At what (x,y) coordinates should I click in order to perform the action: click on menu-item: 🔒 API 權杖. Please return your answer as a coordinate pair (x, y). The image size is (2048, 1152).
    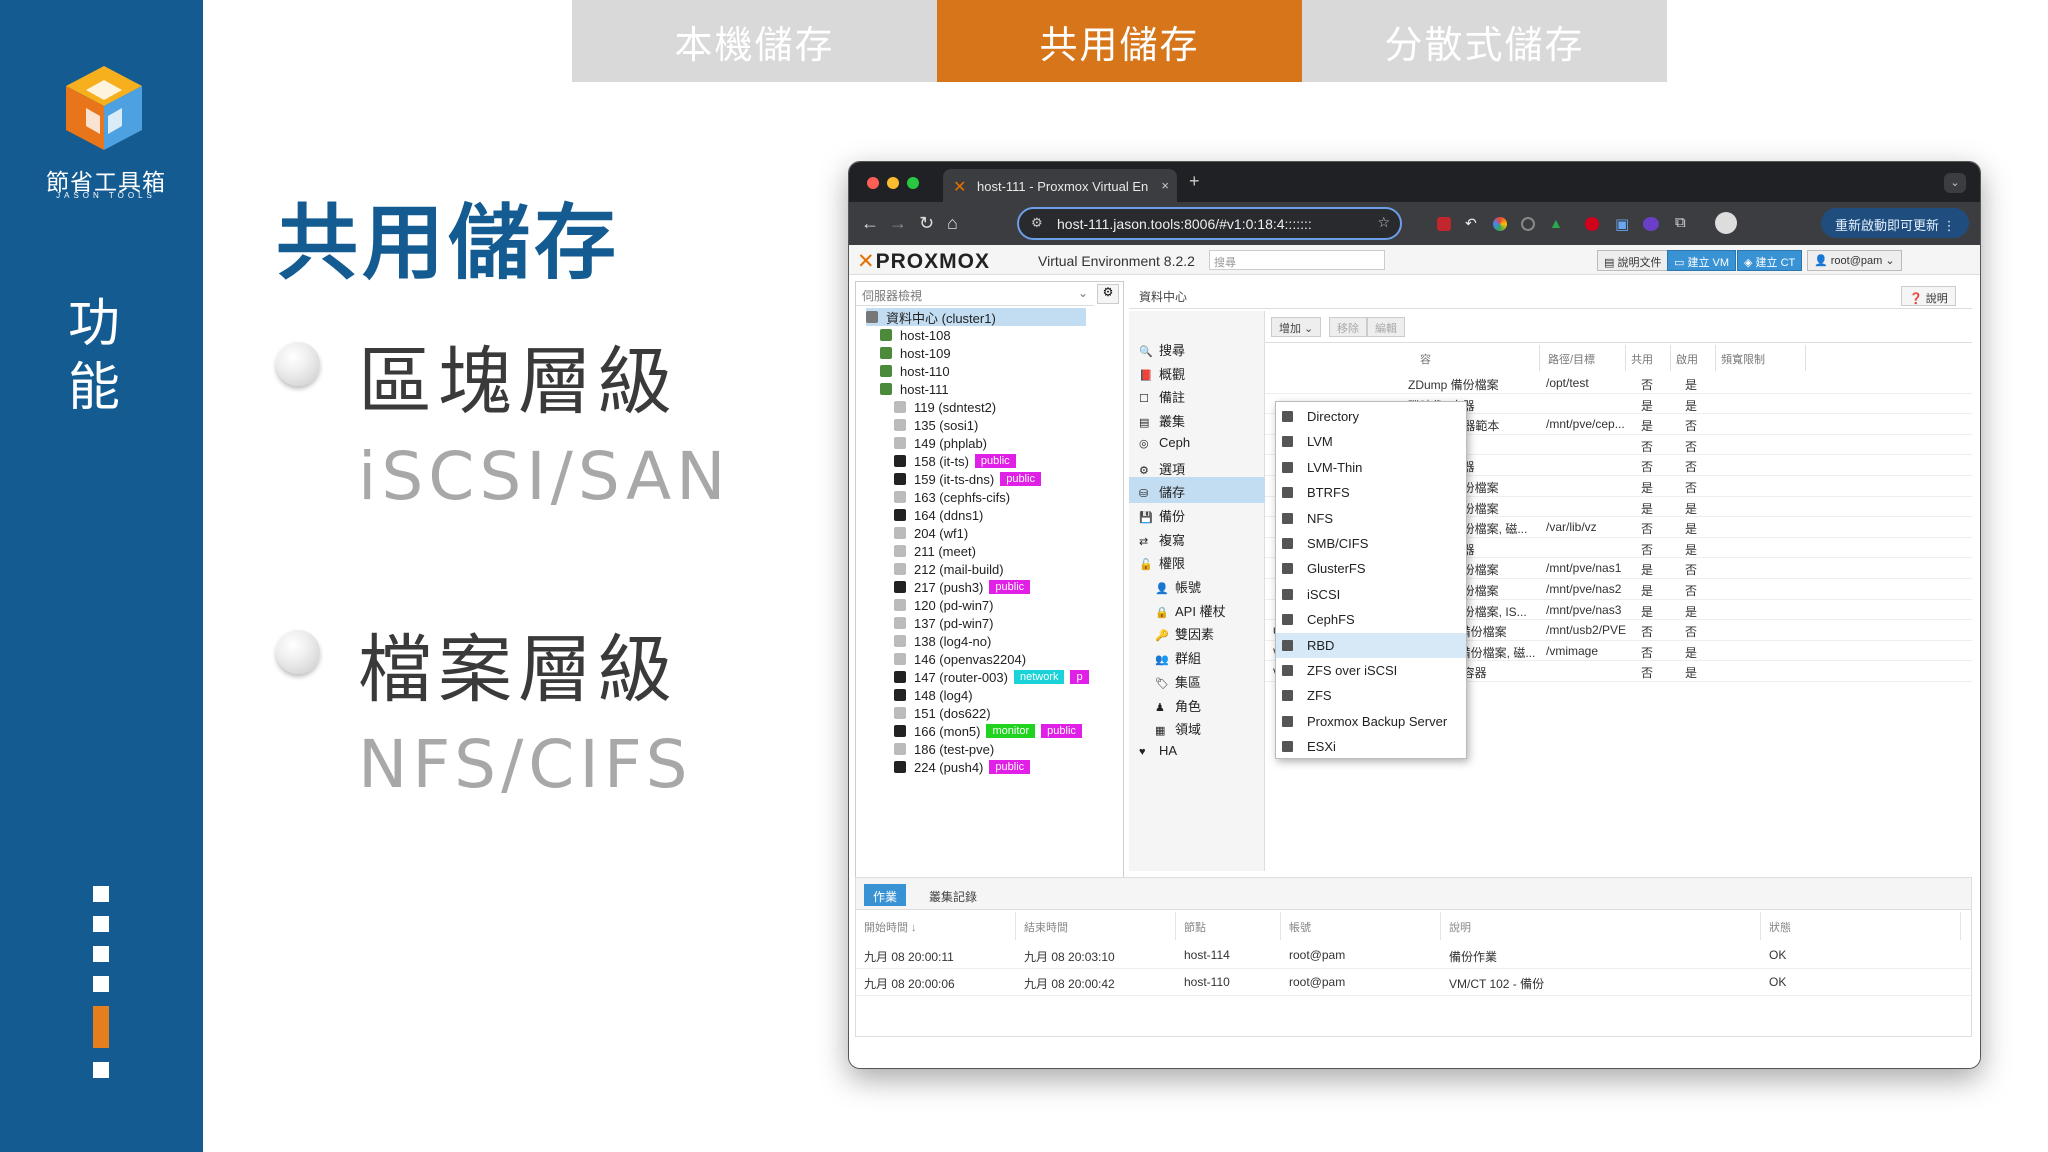
    Looking at the image, I should click on (1197, 609).